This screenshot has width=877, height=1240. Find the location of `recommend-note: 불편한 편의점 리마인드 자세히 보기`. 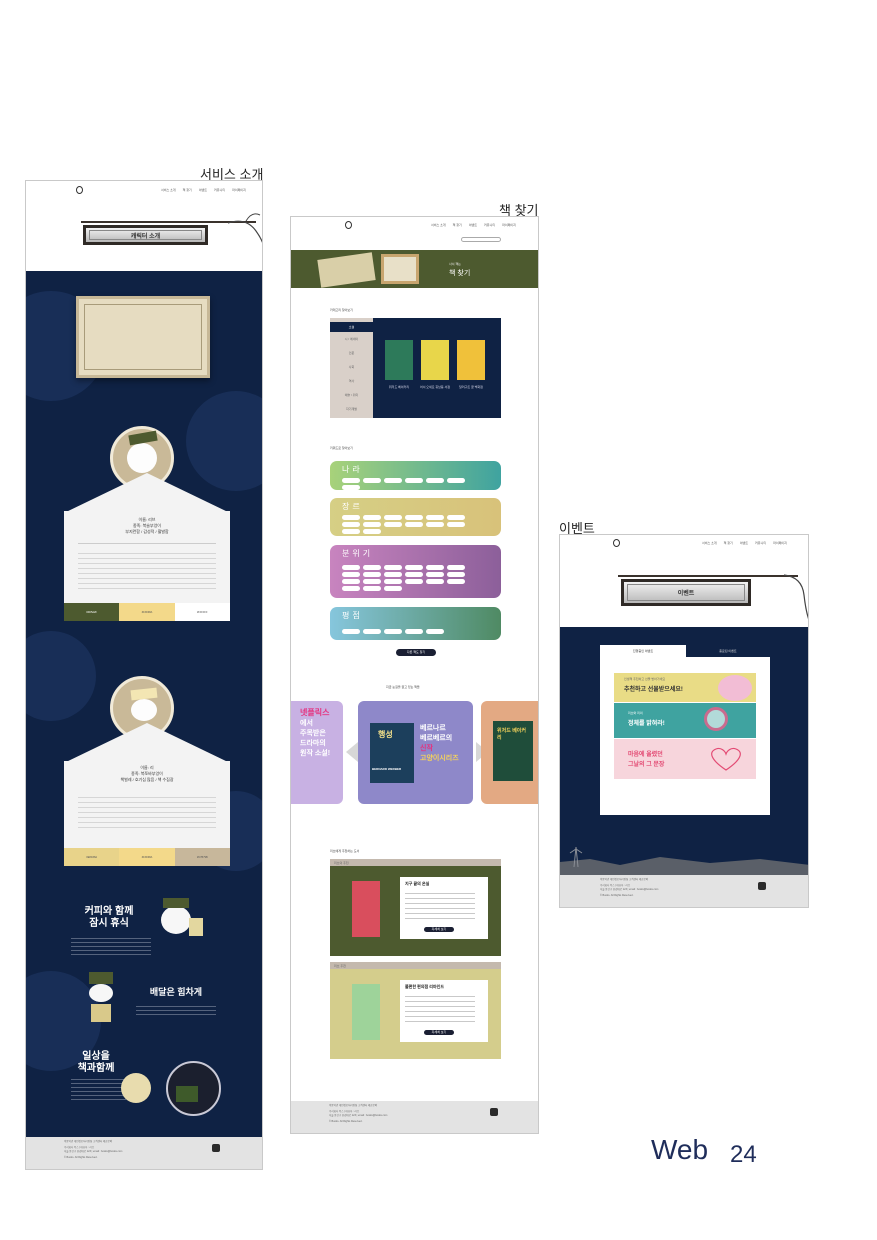

recommend-note: 불편한 편의점 리마인드 자세히 보기 is located at coordinates (444, 1011).